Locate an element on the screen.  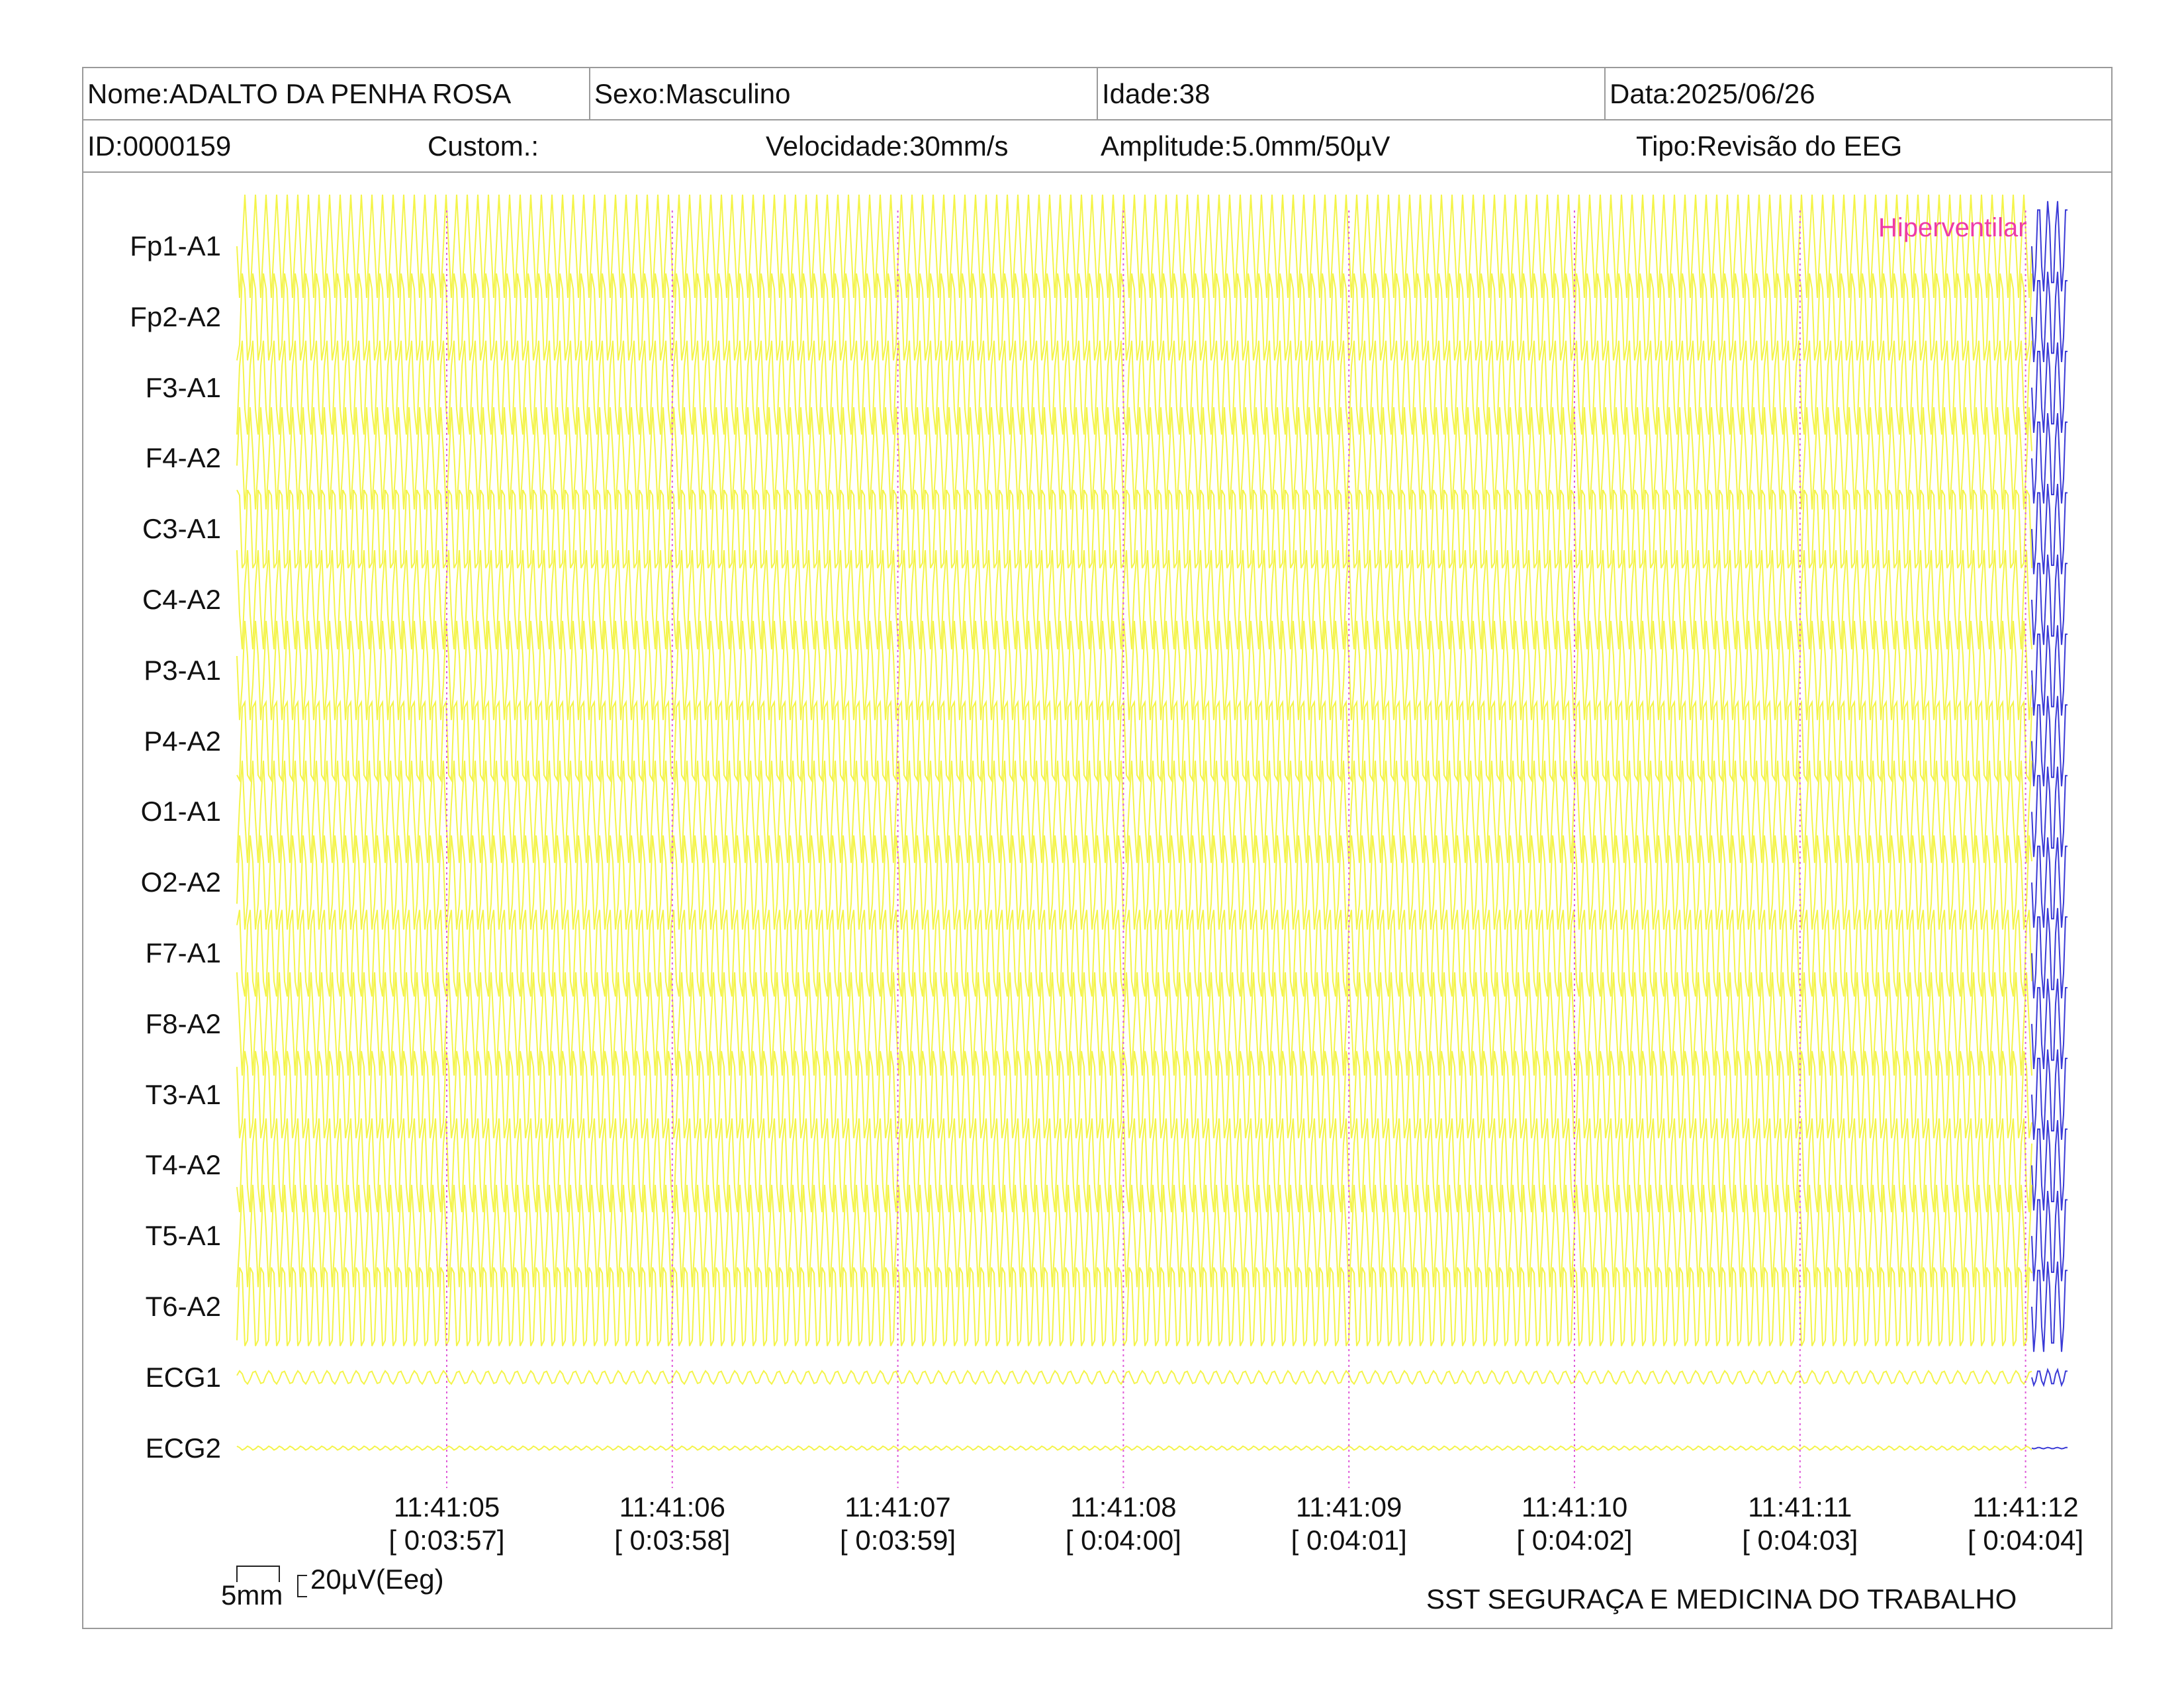
time-mark-elapsed: [ 0:04:02] is located at coordinates (1575, 1540).